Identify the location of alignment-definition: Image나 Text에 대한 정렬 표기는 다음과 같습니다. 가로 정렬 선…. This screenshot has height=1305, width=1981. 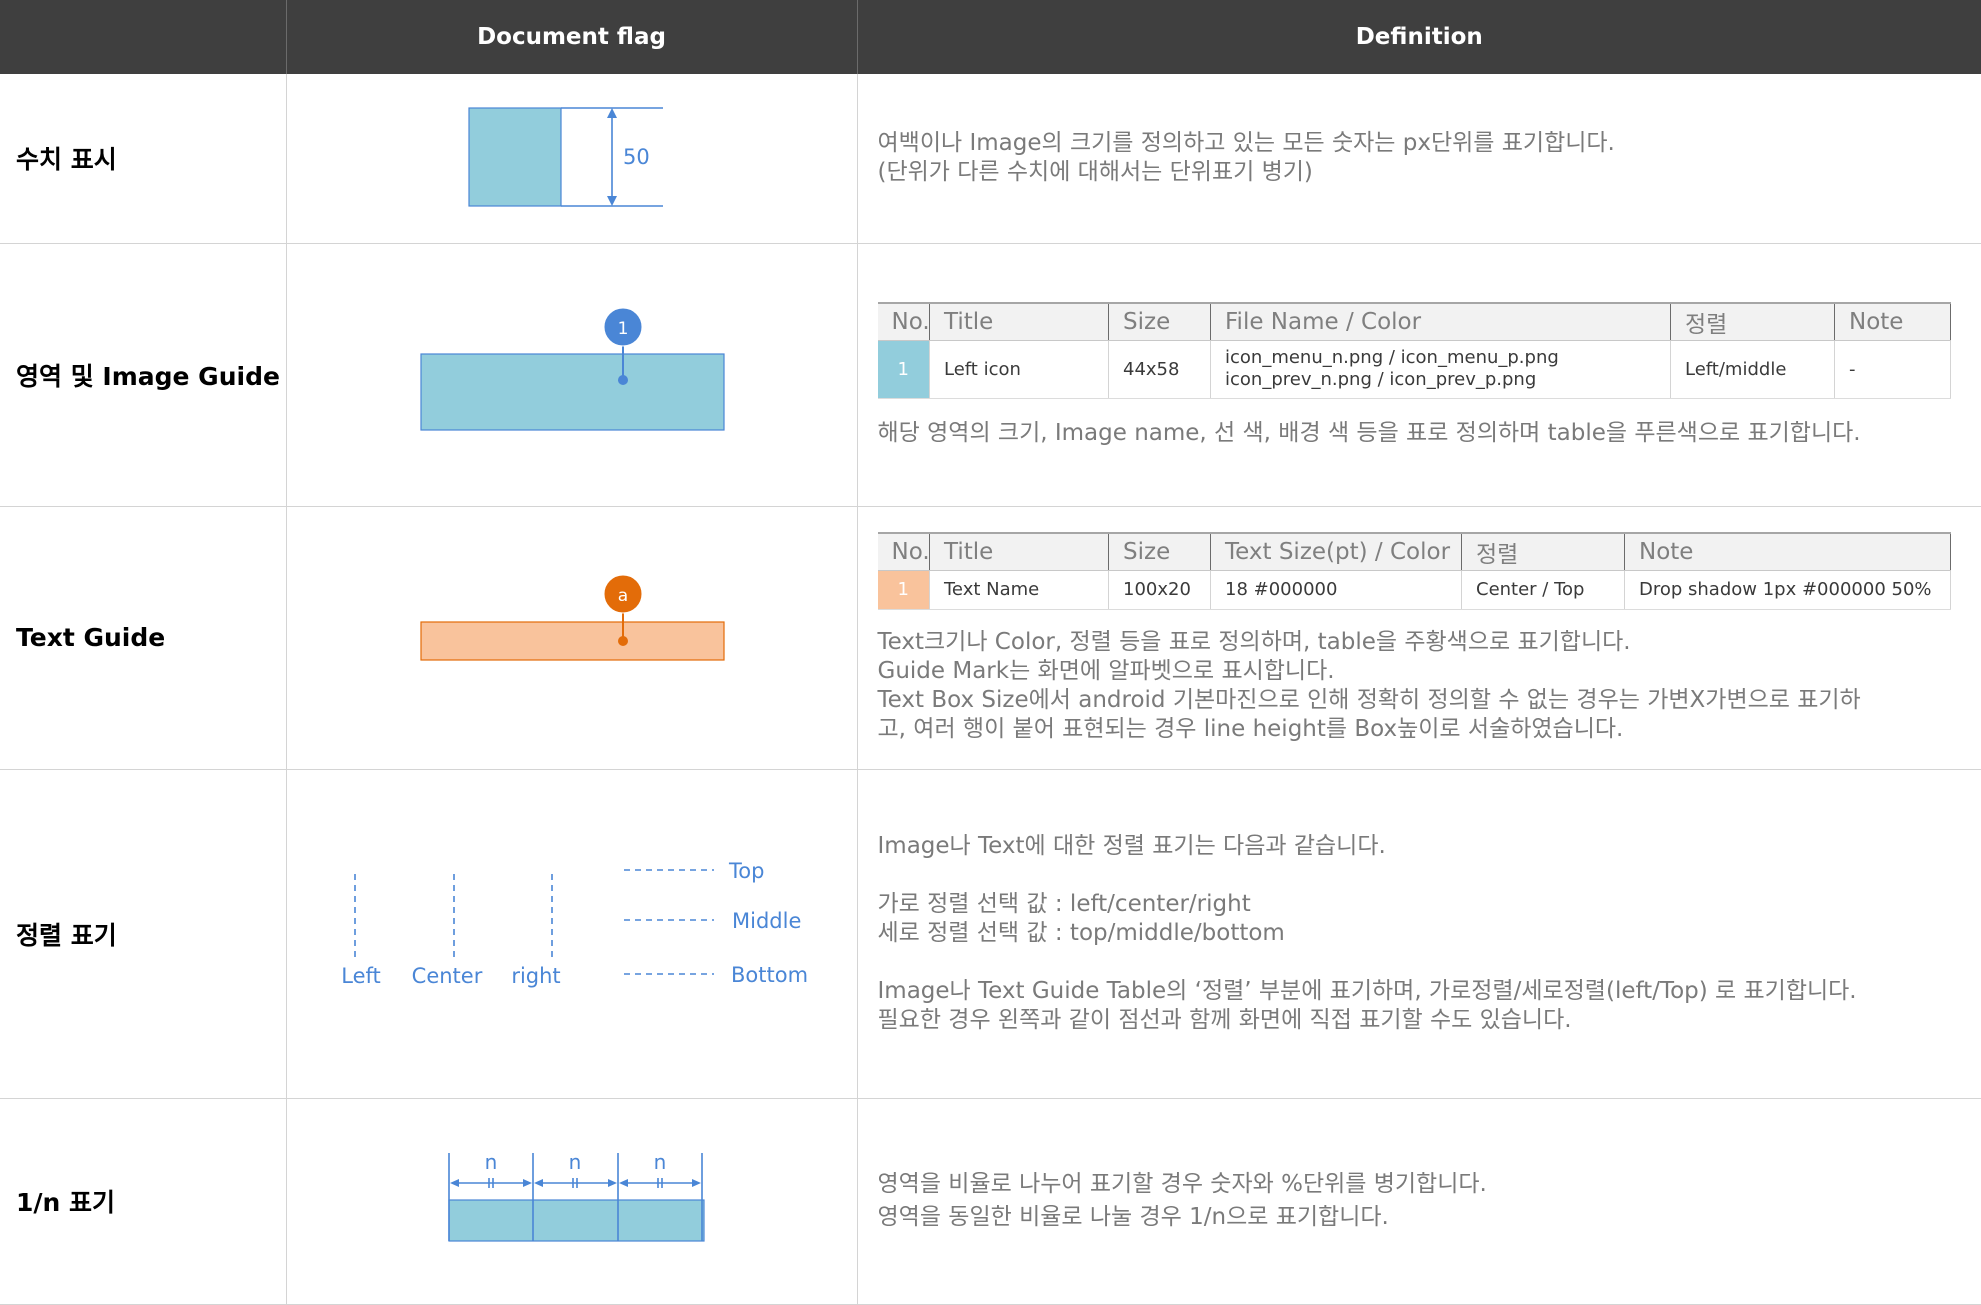
(1419, 934).